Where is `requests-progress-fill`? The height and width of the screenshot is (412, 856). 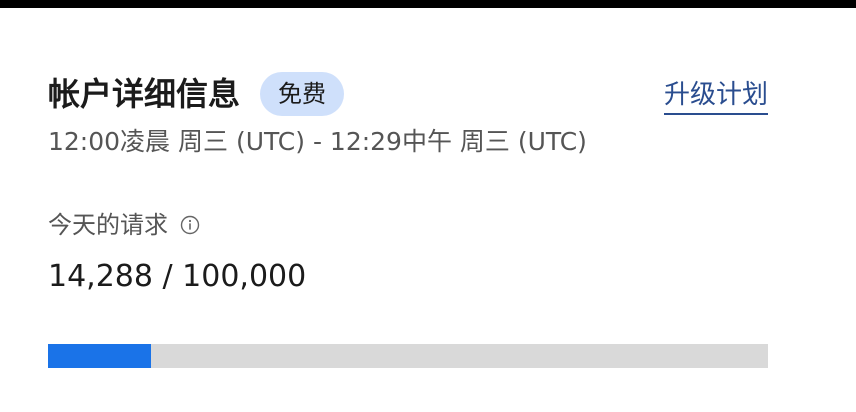
requests-progress-fill is located at coordinates (99, 356).